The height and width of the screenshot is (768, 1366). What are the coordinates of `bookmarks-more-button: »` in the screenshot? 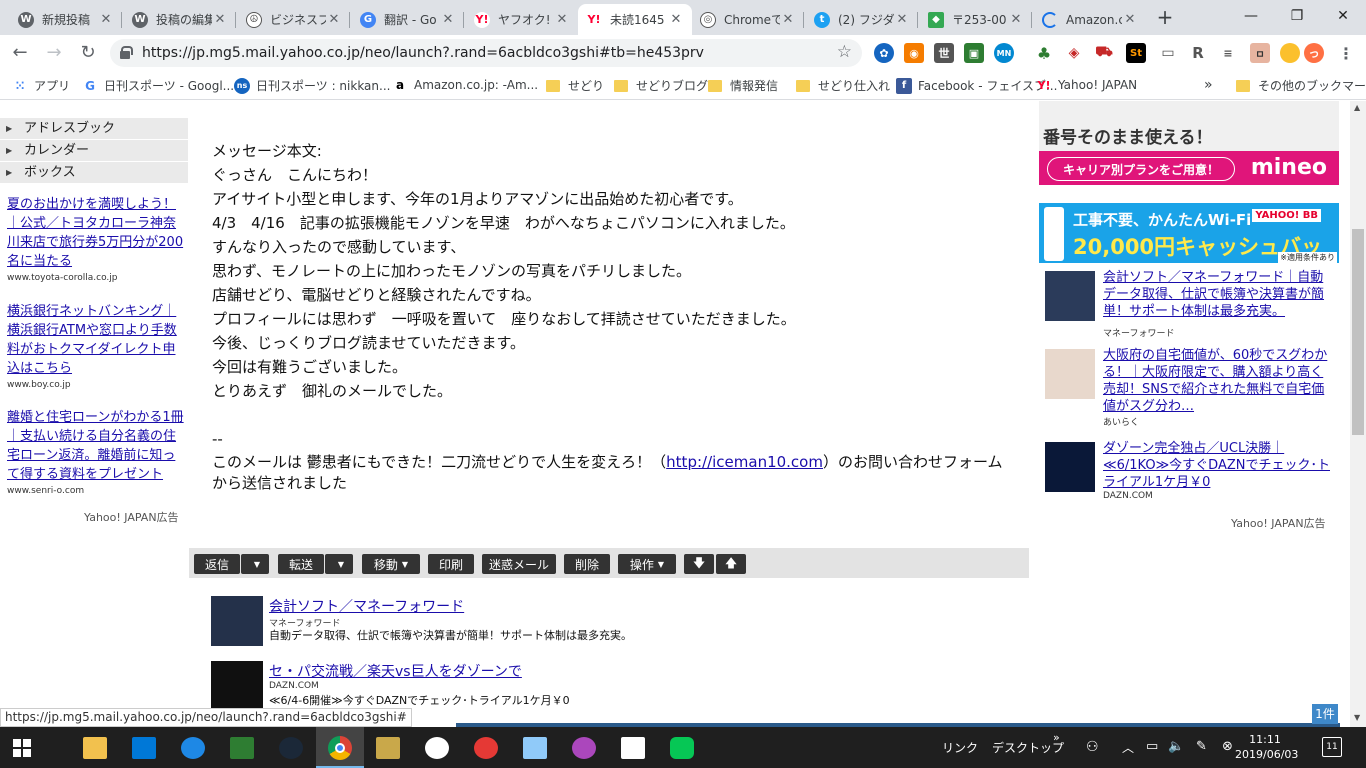 It's located at (1208, 85).